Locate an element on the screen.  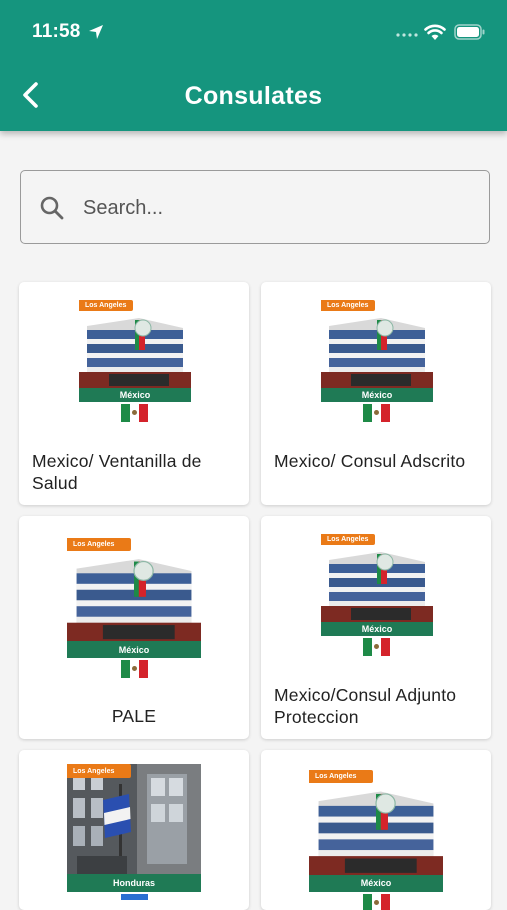
location-arrow-icon is located at coordinates (96, 32).